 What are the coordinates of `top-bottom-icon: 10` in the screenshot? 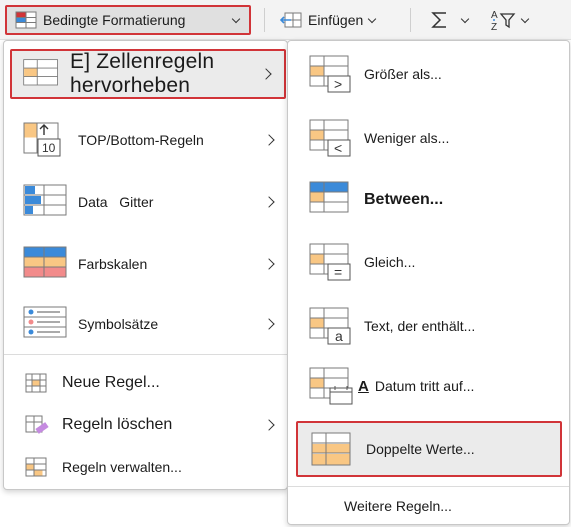 It's located at (42, 139).